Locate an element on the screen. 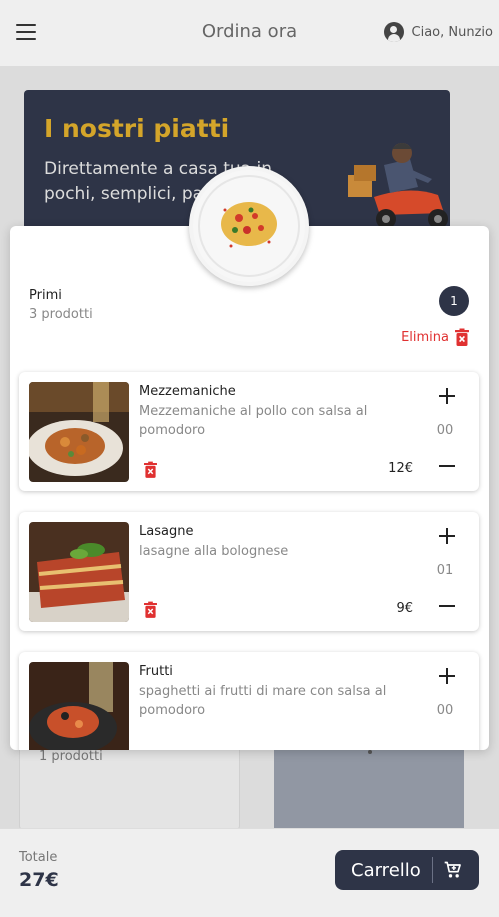  category-plate-image is located at coordinates (249, 226).